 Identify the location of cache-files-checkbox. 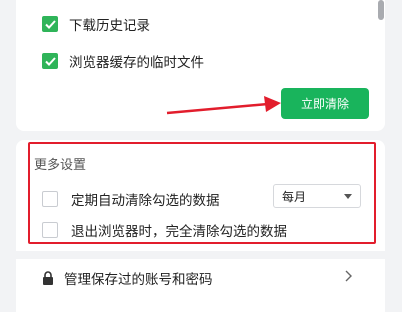
(50, 61).